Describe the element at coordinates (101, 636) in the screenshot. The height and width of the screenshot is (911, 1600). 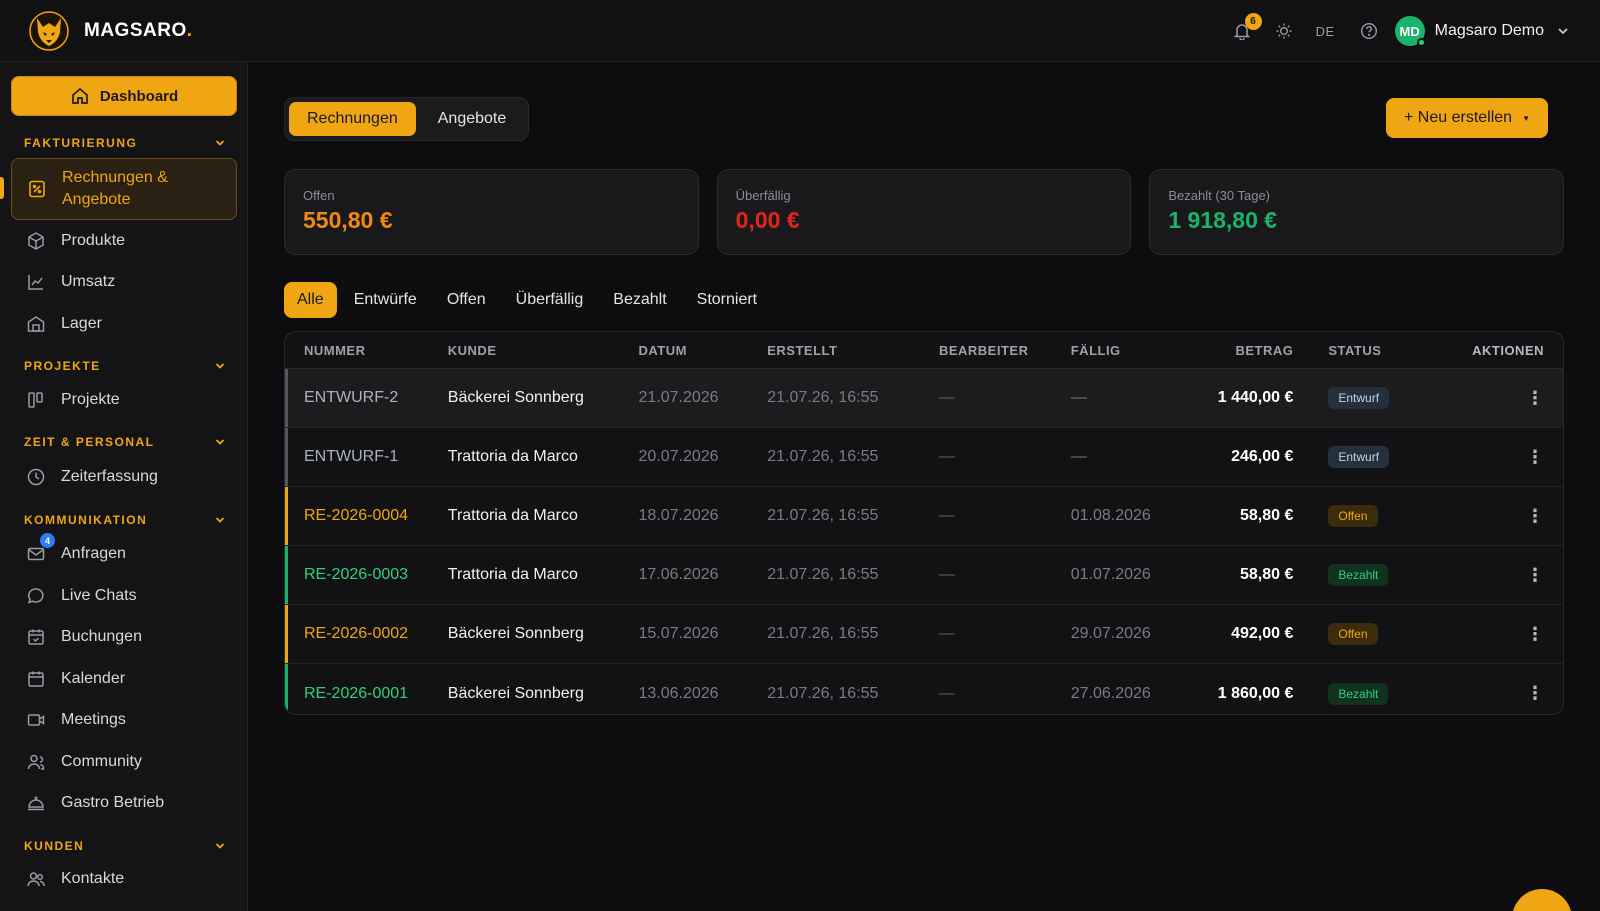
I see `sidebar-item-label: Buchungen` at that location.